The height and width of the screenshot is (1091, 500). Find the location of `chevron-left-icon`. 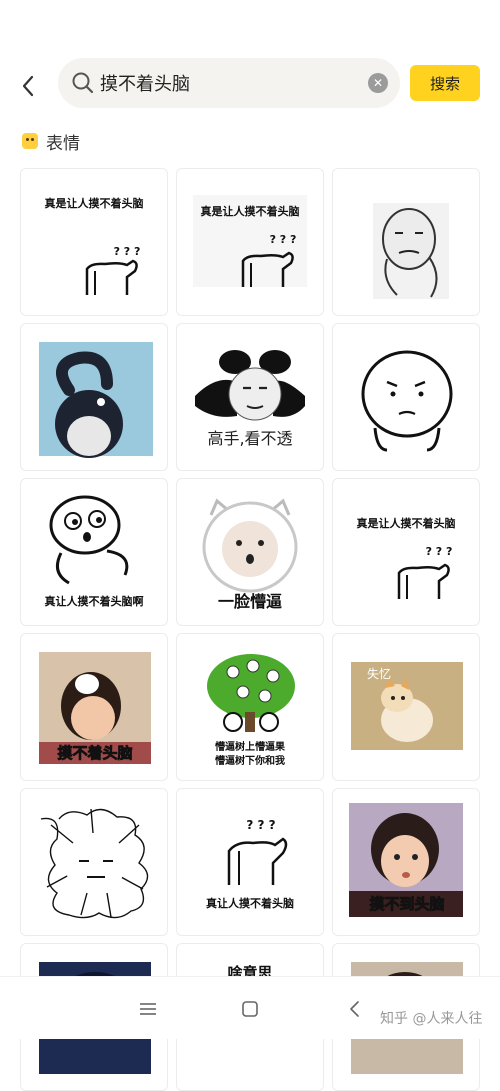

chevron-left-icon is located at coordinates (28, 86).